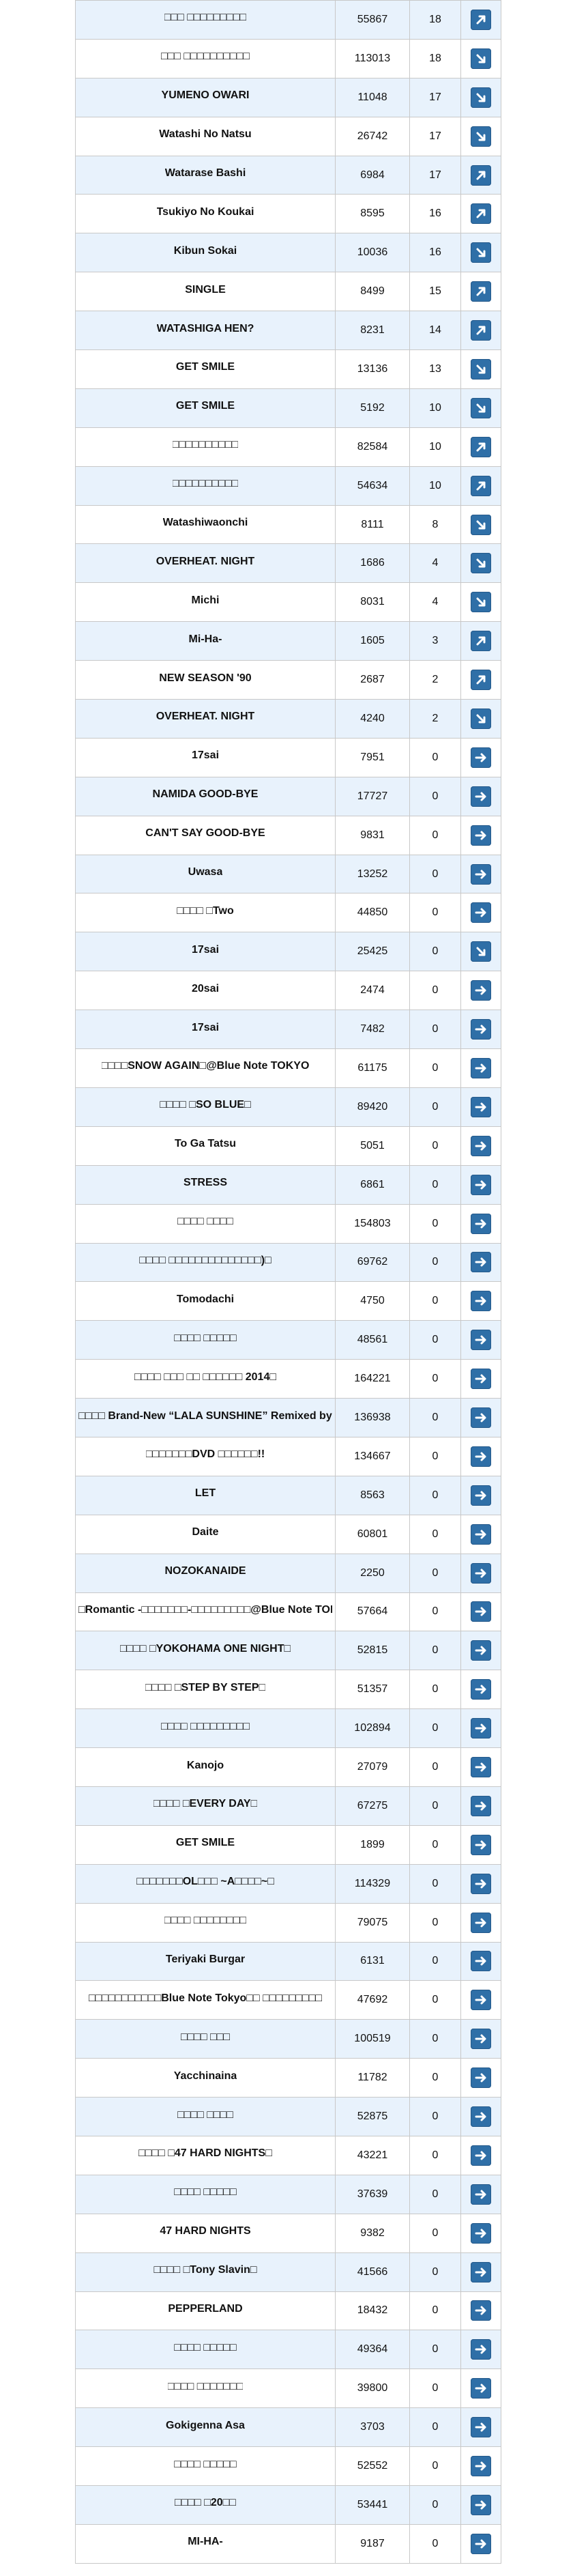 The width and height of the screenshot is (573, 2576). What do you see at coordinates (372, 641) in the screenshot?
I see `count-cell: 1605` at bounding box center [372, 641].